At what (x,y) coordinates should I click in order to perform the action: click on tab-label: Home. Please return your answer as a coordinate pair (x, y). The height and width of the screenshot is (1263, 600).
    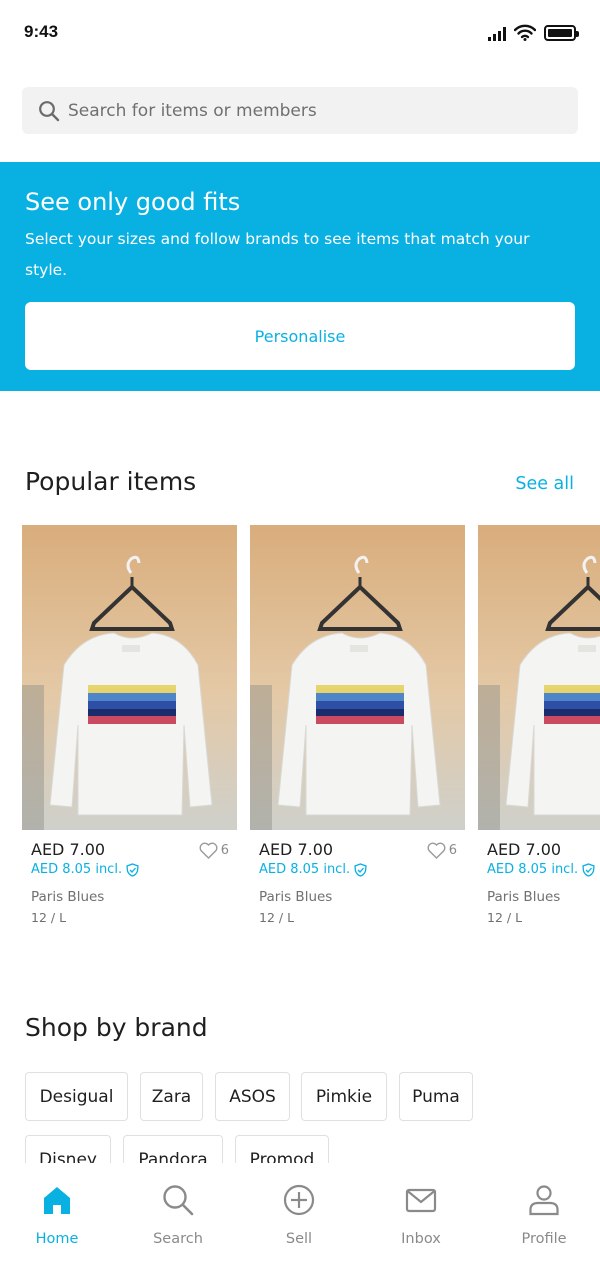
    Looking at the image, I should click on (57, 1239).